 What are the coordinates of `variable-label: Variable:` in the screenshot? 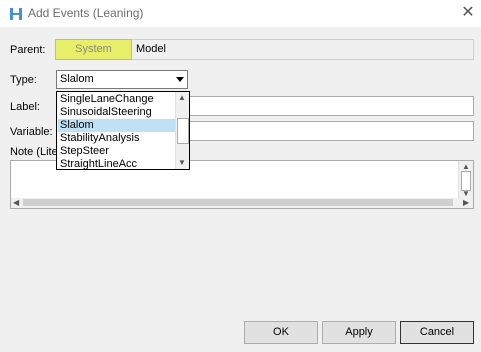 It's located at (31, 132).